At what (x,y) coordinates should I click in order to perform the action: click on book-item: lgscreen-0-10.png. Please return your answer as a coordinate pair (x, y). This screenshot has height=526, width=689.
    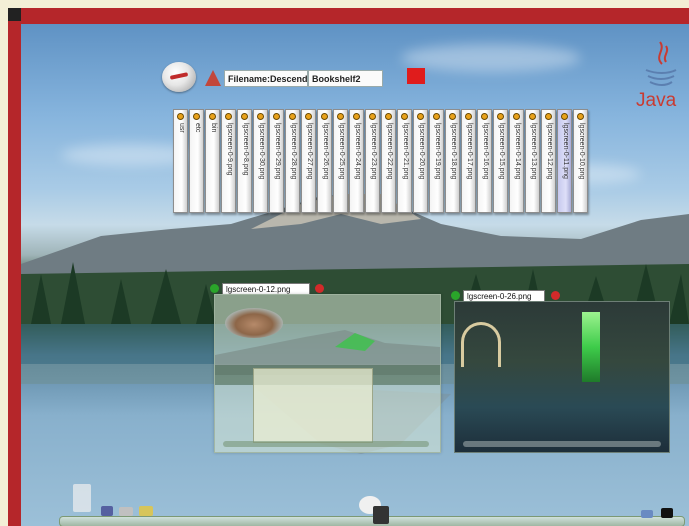
    Looking at the image, I should click on (580, 161).